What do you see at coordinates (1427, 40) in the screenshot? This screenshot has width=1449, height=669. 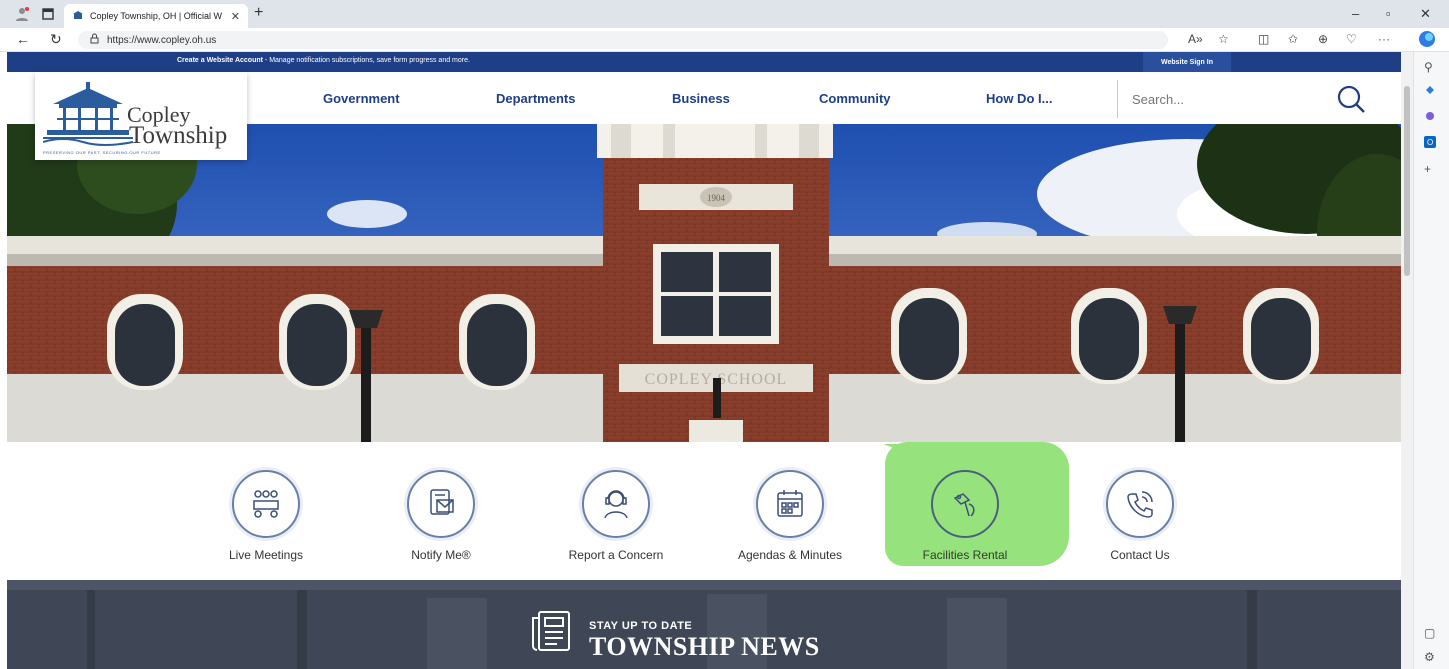 I see `copilot-icon` at bounding box center [1427, 40].